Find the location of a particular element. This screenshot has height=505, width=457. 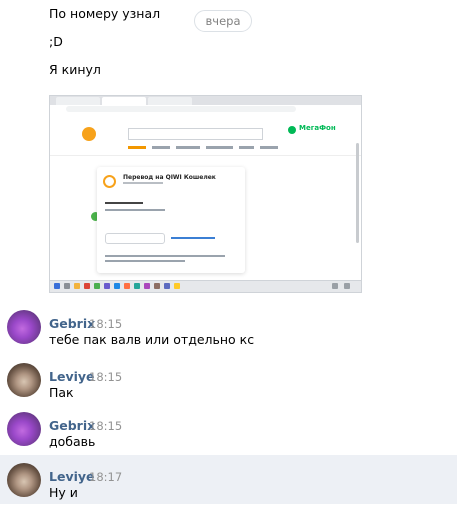

message-text: Я кинул is located at coordinates (75, 69).